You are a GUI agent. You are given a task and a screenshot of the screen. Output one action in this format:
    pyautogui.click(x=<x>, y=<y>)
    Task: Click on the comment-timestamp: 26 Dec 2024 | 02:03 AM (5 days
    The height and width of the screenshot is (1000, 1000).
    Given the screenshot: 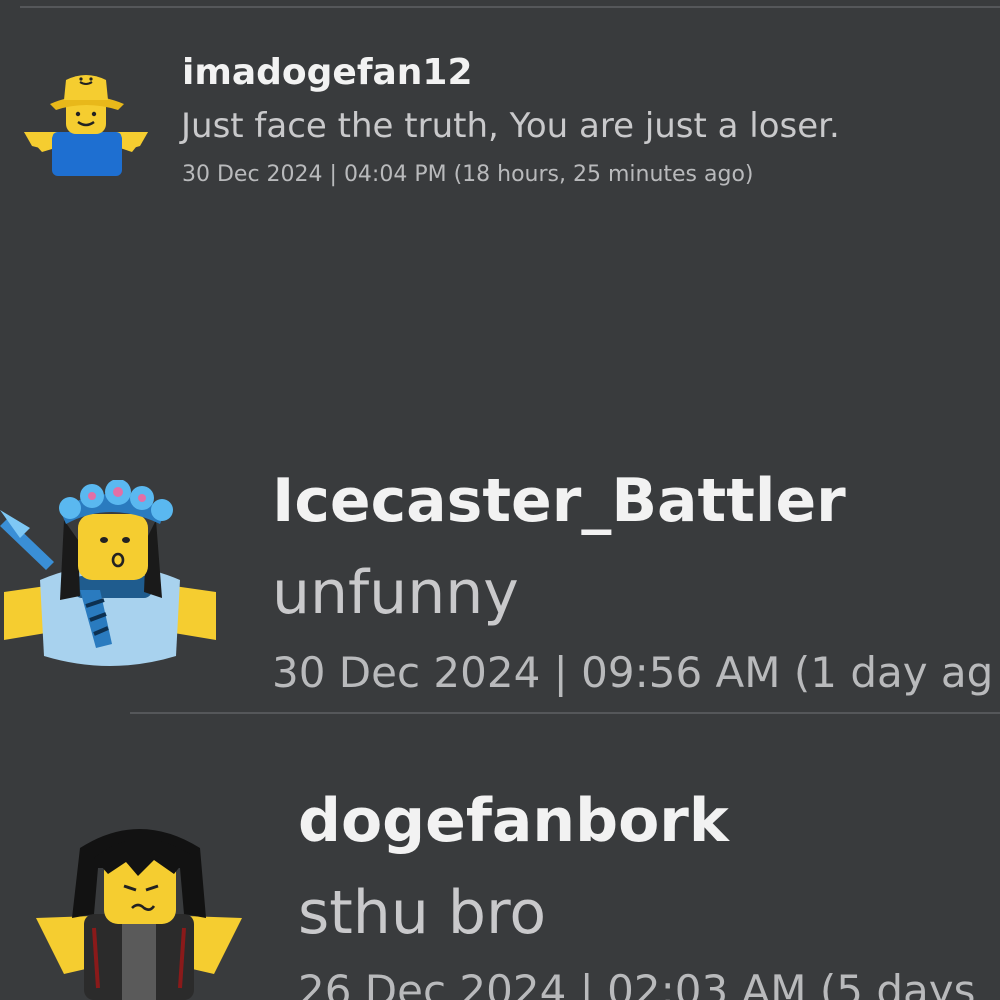 What is the action you would take?
    pyautogui.click(x=637, y=983)
    